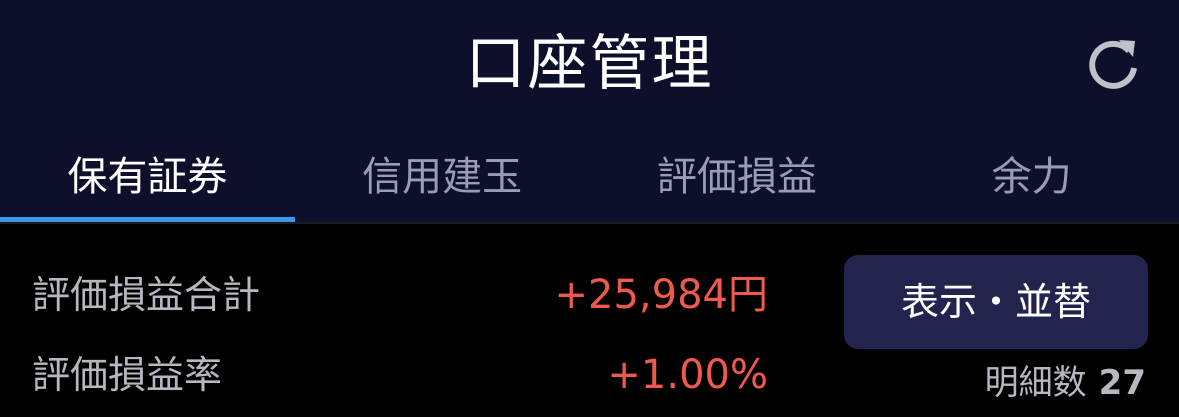 This screenshot has width=1179, height=417. I want to click on page-title: 口座管理, so click(589, 64).